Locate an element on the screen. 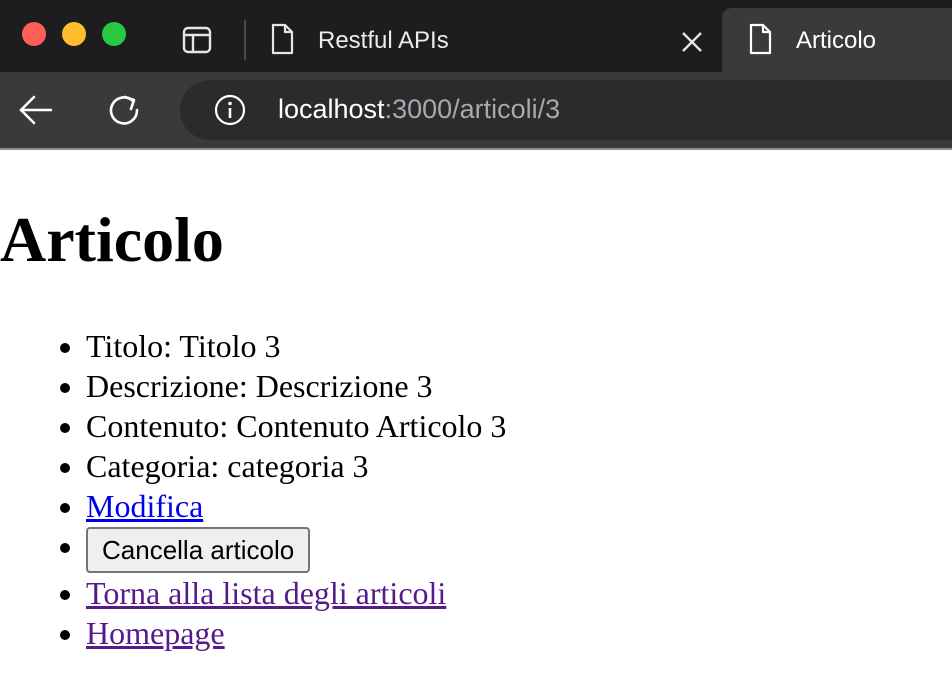 The image size is (952, 678). list-item-home: Homepage is located at coordinates (296, 633).